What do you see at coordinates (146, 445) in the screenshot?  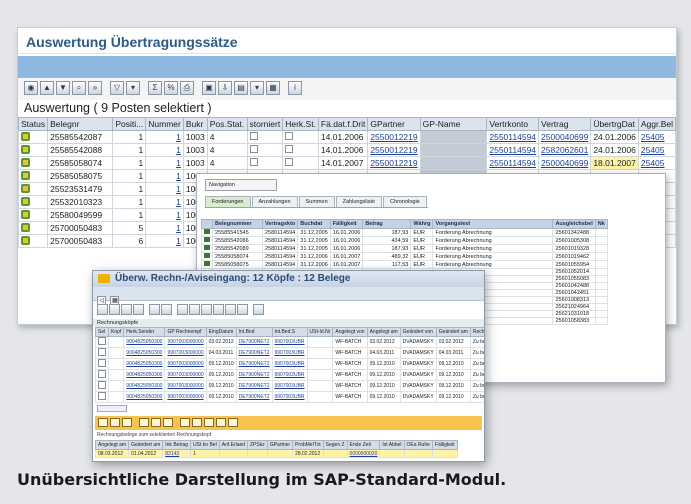 I see `col-geaendert-am: Geändert am` at bounding box center [146, 445].